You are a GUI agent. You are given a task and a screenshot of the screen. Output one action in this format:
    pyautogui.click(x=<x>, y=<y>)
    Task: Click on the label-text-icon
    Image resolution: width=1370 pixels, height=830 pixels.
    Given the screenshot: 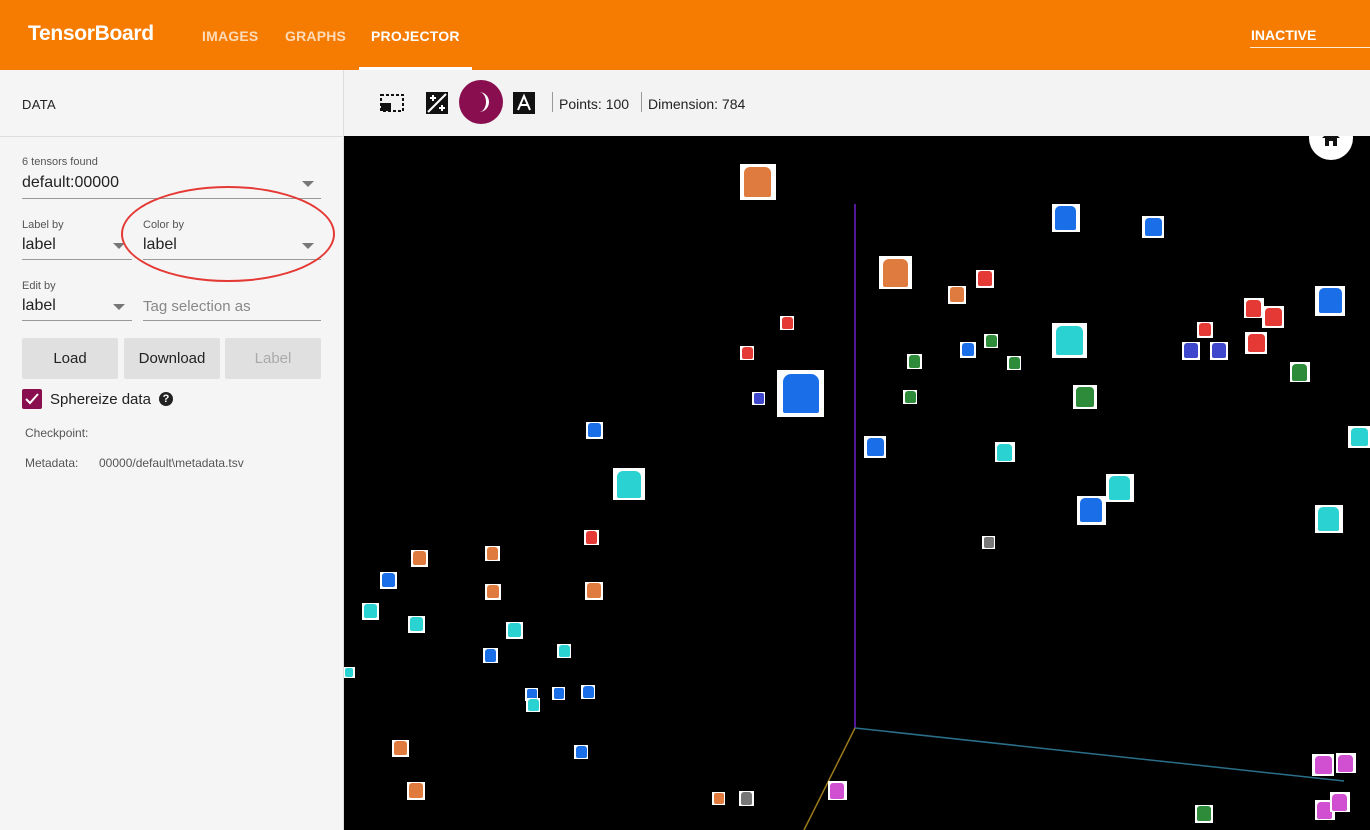 What is the action you would take?
    pyautogui.click(x=524, y=103)
    